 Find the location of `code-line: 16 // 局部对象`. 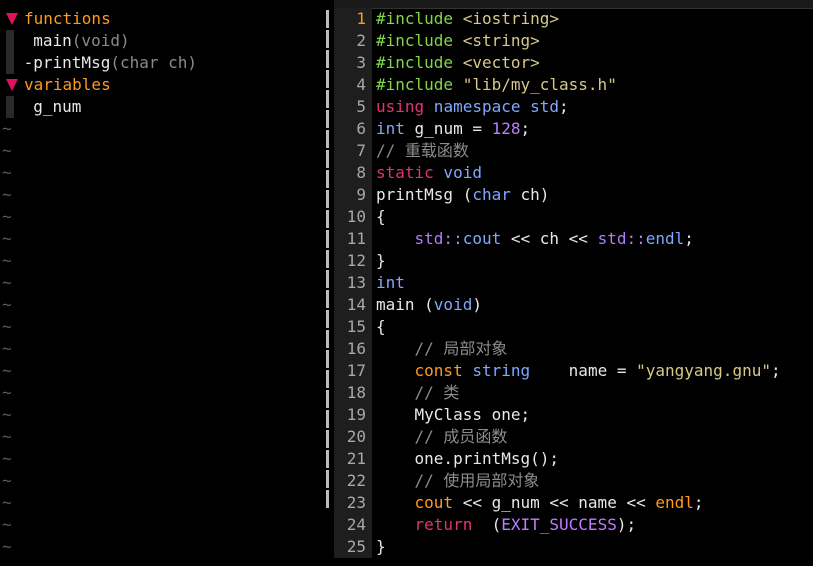

code-line: 16 // 局部对象 is located at coordinates (573, 349).